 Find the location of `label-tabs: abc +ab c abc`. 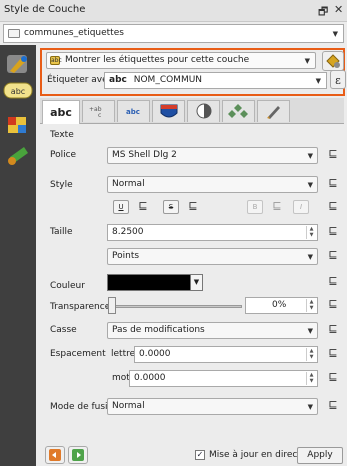

label-tabs: abc +ab c abc is located at coordinates (192, 111).